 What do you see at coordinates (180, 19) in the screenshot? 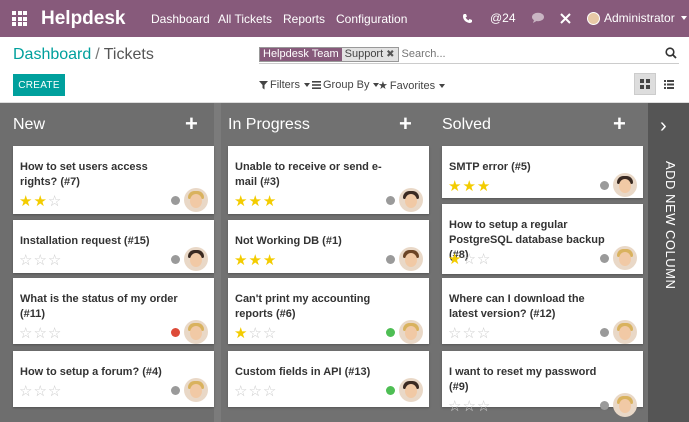
I see `menu-dashboard: Dashboard` at bounding box center [180, 19].